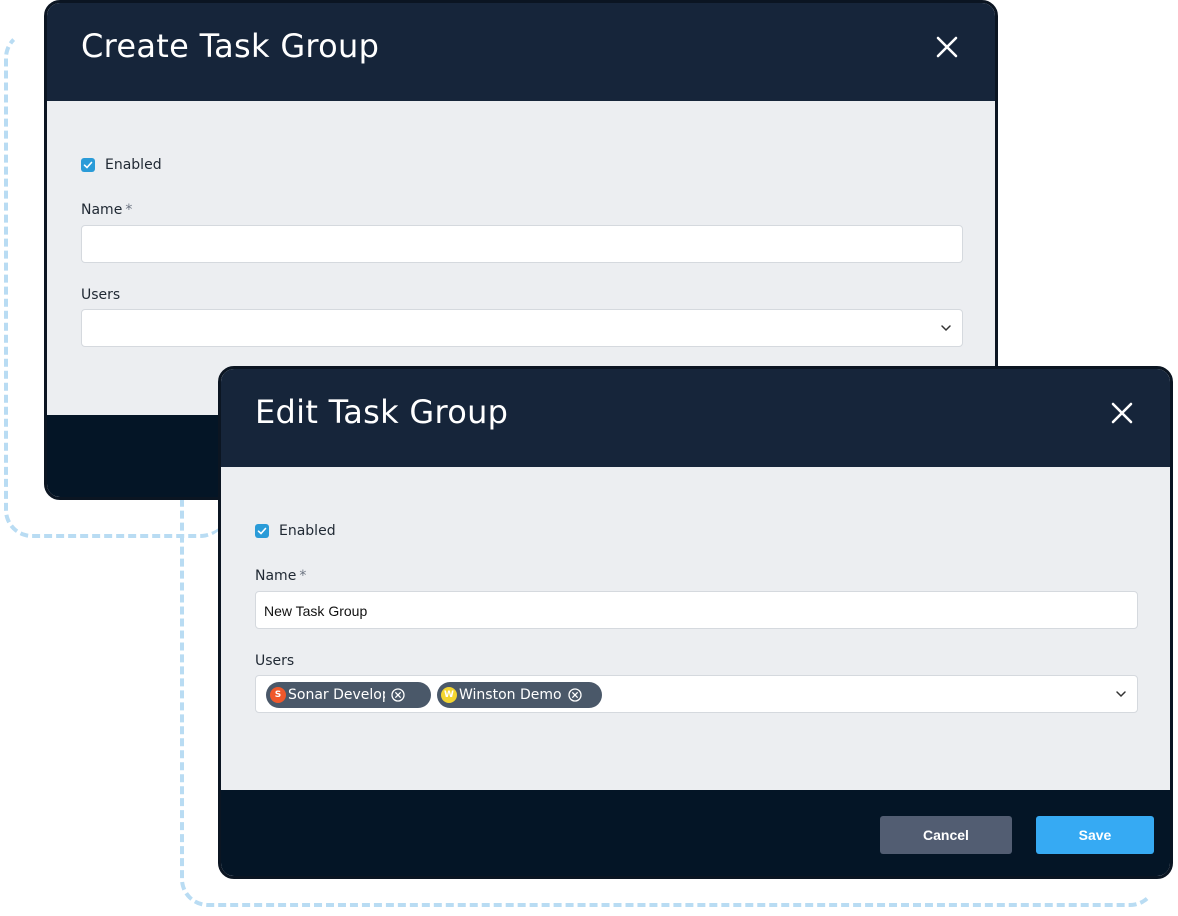 The image size is (1178, 916). What do you see at coordinates (946, 835) in the screenshot?
I see `cancel-button: Cancel` at bounding box center [946, 835].